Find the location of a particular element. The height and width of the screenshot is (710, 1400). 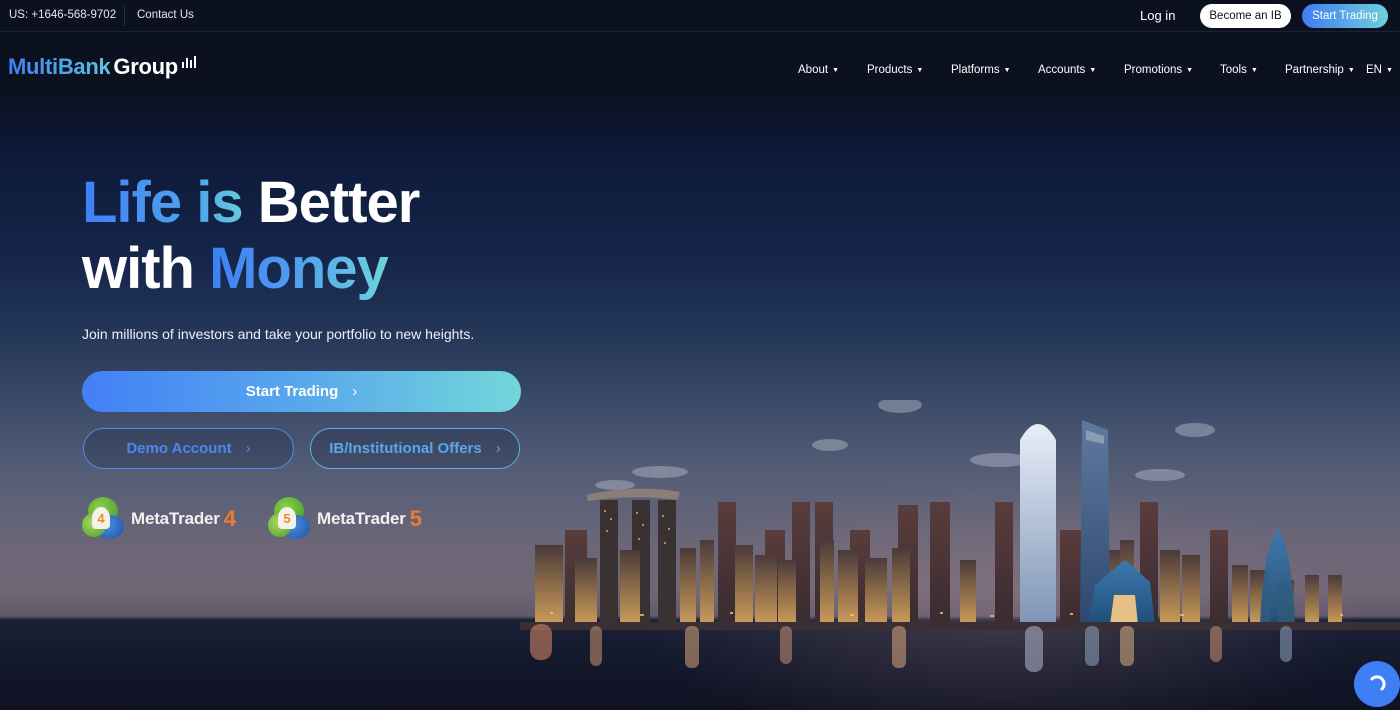

headline-word-with: with is located at coordinates (138, 268).